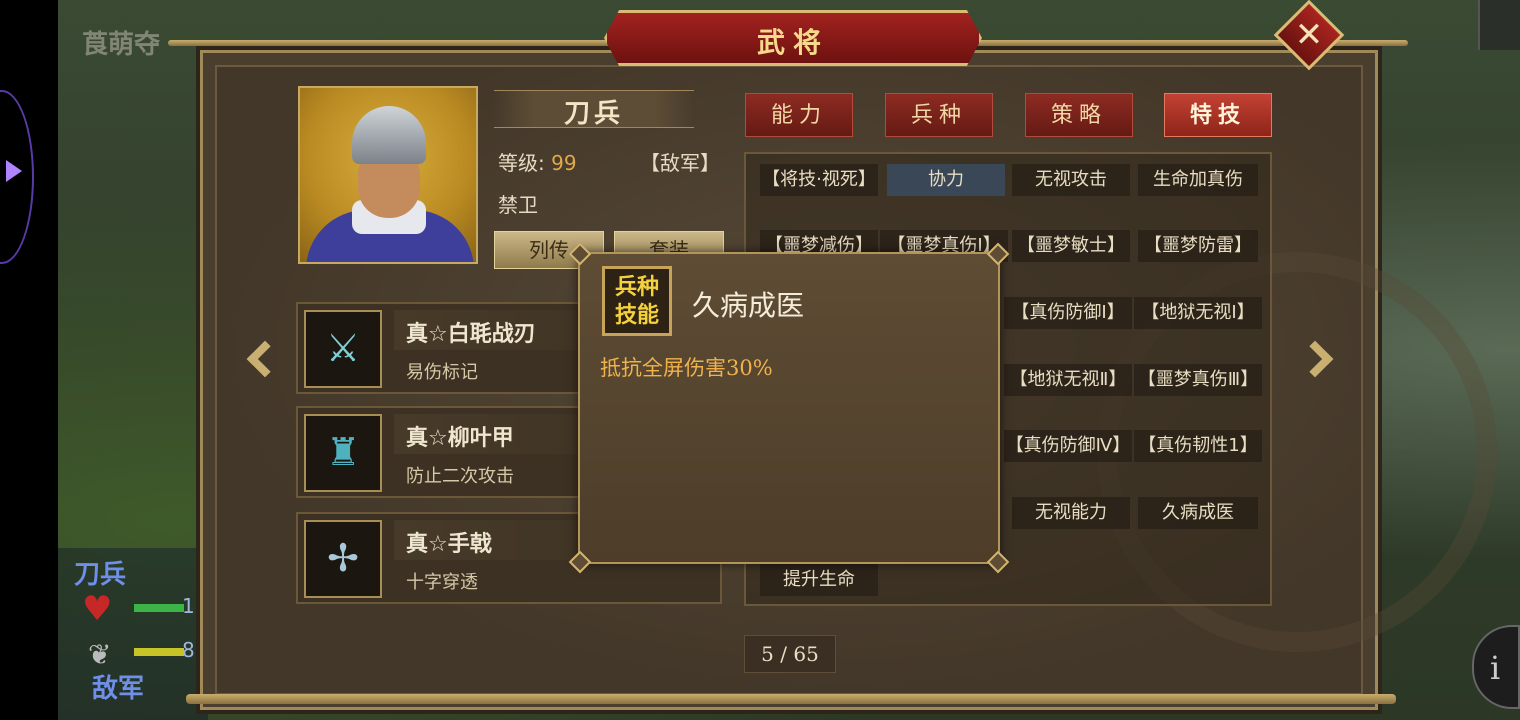  I want to click on armor-icon: ♜, so click(343, 453).